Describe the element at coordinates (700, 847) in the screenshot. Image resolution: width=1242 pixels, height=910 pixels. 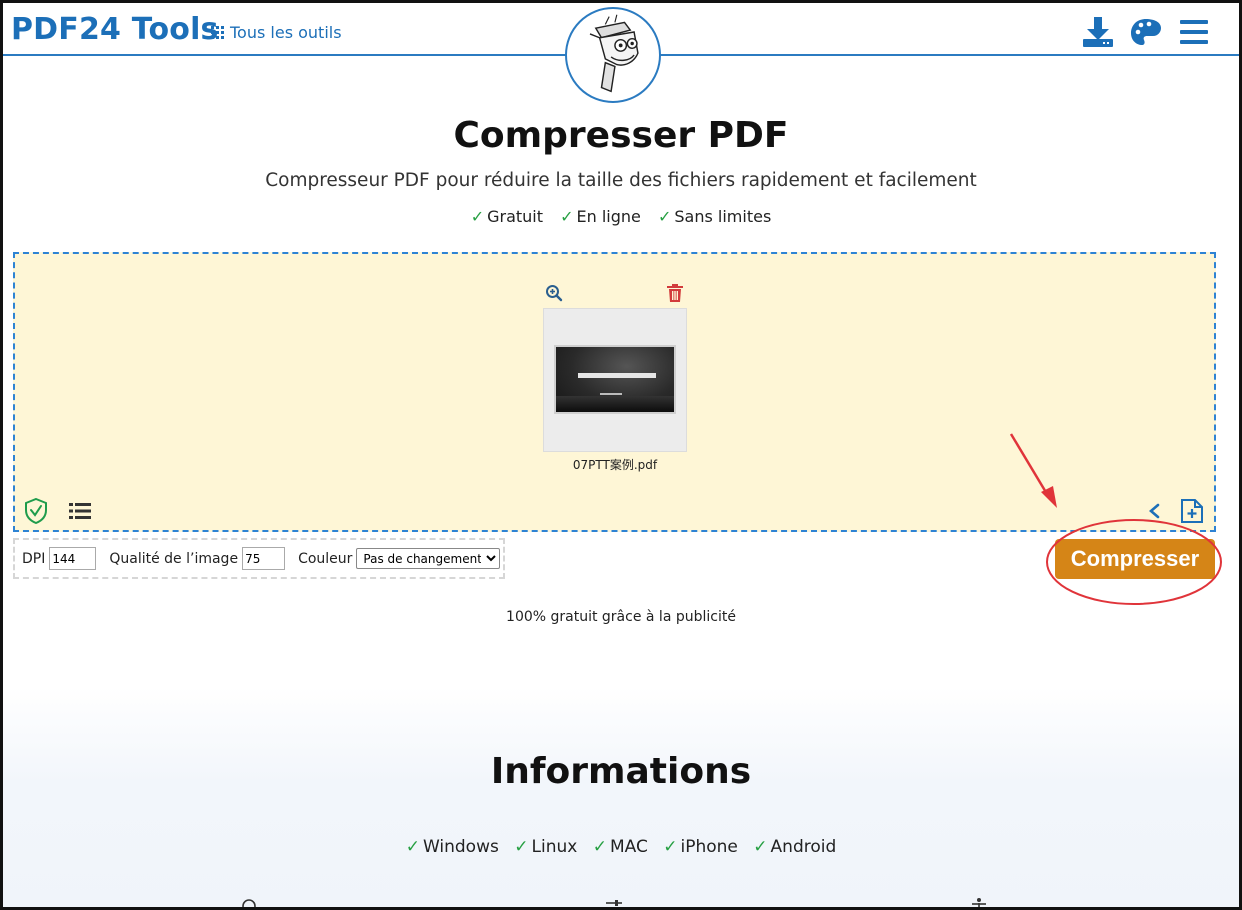
I see `platform-item: ✓ iPhone` at that location.